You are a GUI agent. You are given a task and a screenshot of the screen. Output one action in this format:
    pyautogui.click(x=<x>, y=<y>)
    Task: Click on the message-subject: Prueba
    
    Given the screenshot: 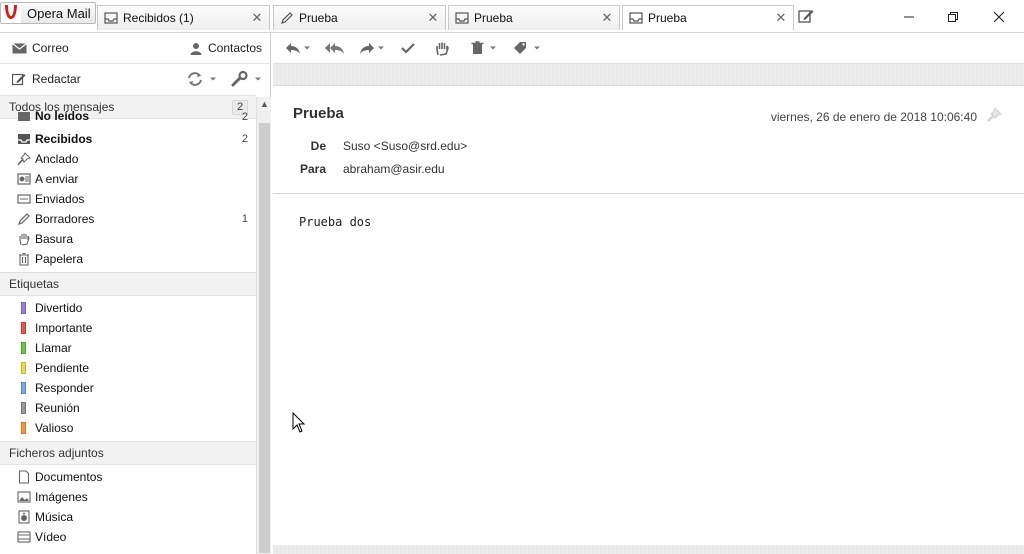 What is the action you would take?
    pyautogui.click(x=318, y=113)
    